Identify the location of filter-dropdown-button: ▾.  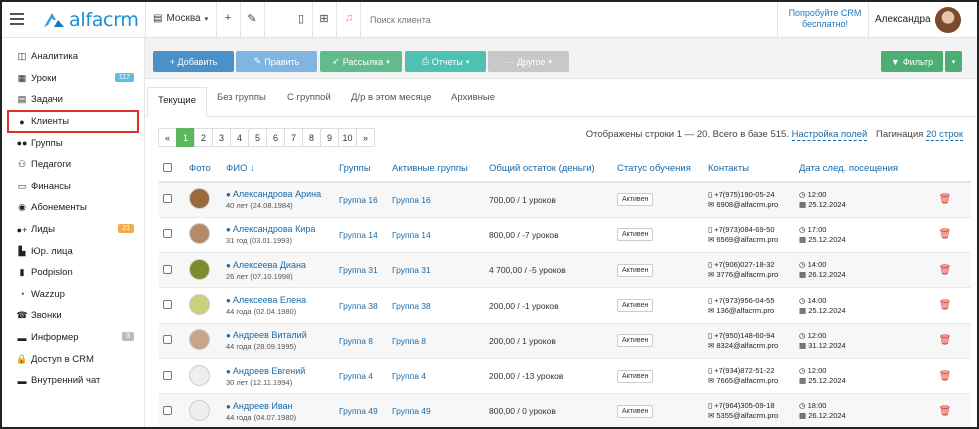
(953, 61).